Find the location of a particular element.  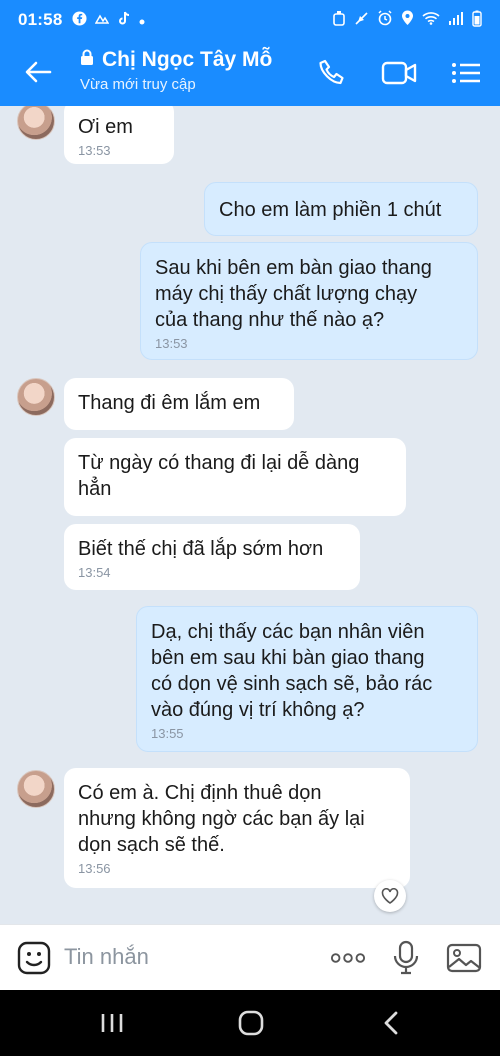

message-text: hẳn is located at coordinates (95, 489).